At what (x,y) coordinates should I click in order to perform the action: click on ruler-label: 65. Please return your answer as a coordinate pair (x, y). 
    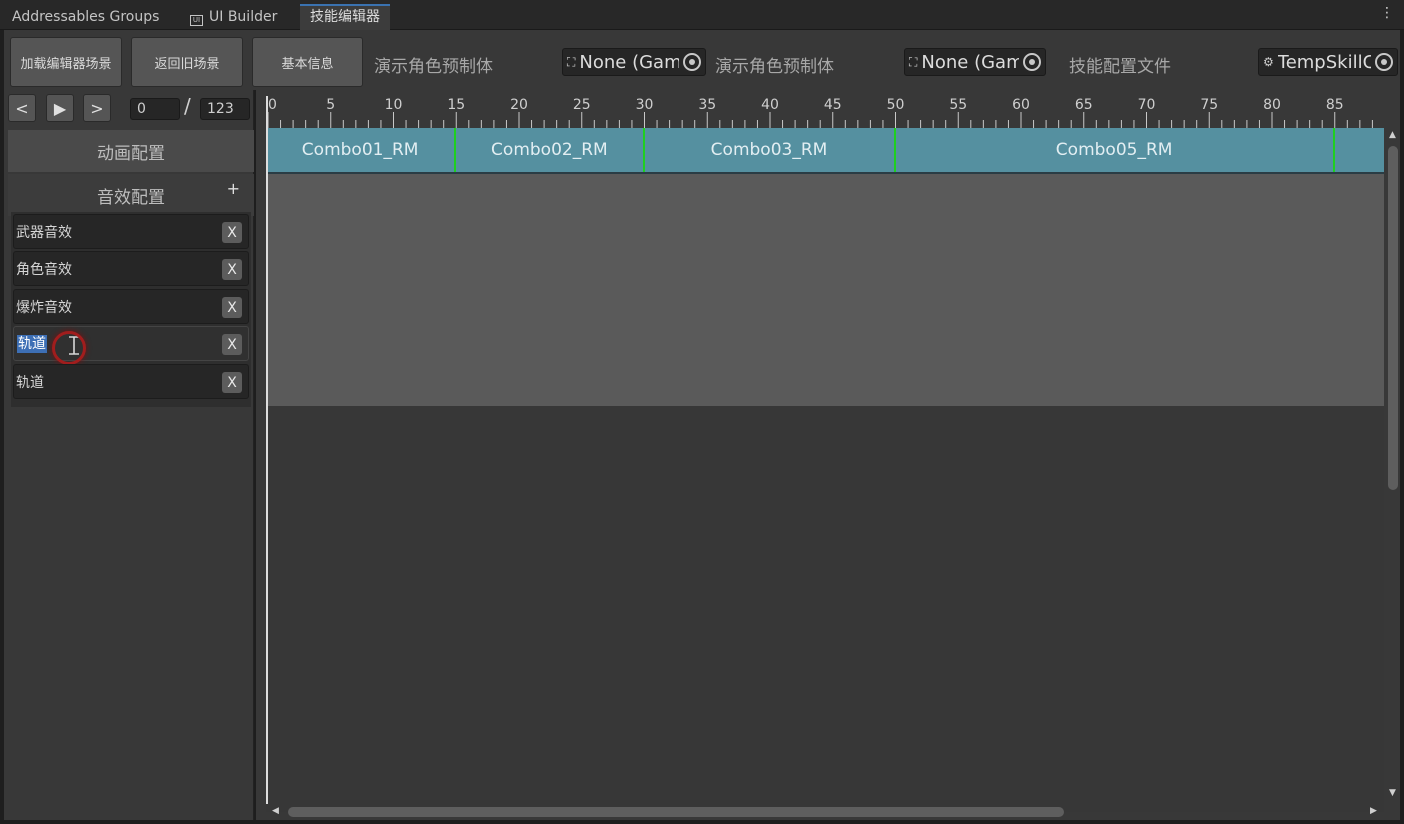
    Looking at the image, I should click on (1084, 105).